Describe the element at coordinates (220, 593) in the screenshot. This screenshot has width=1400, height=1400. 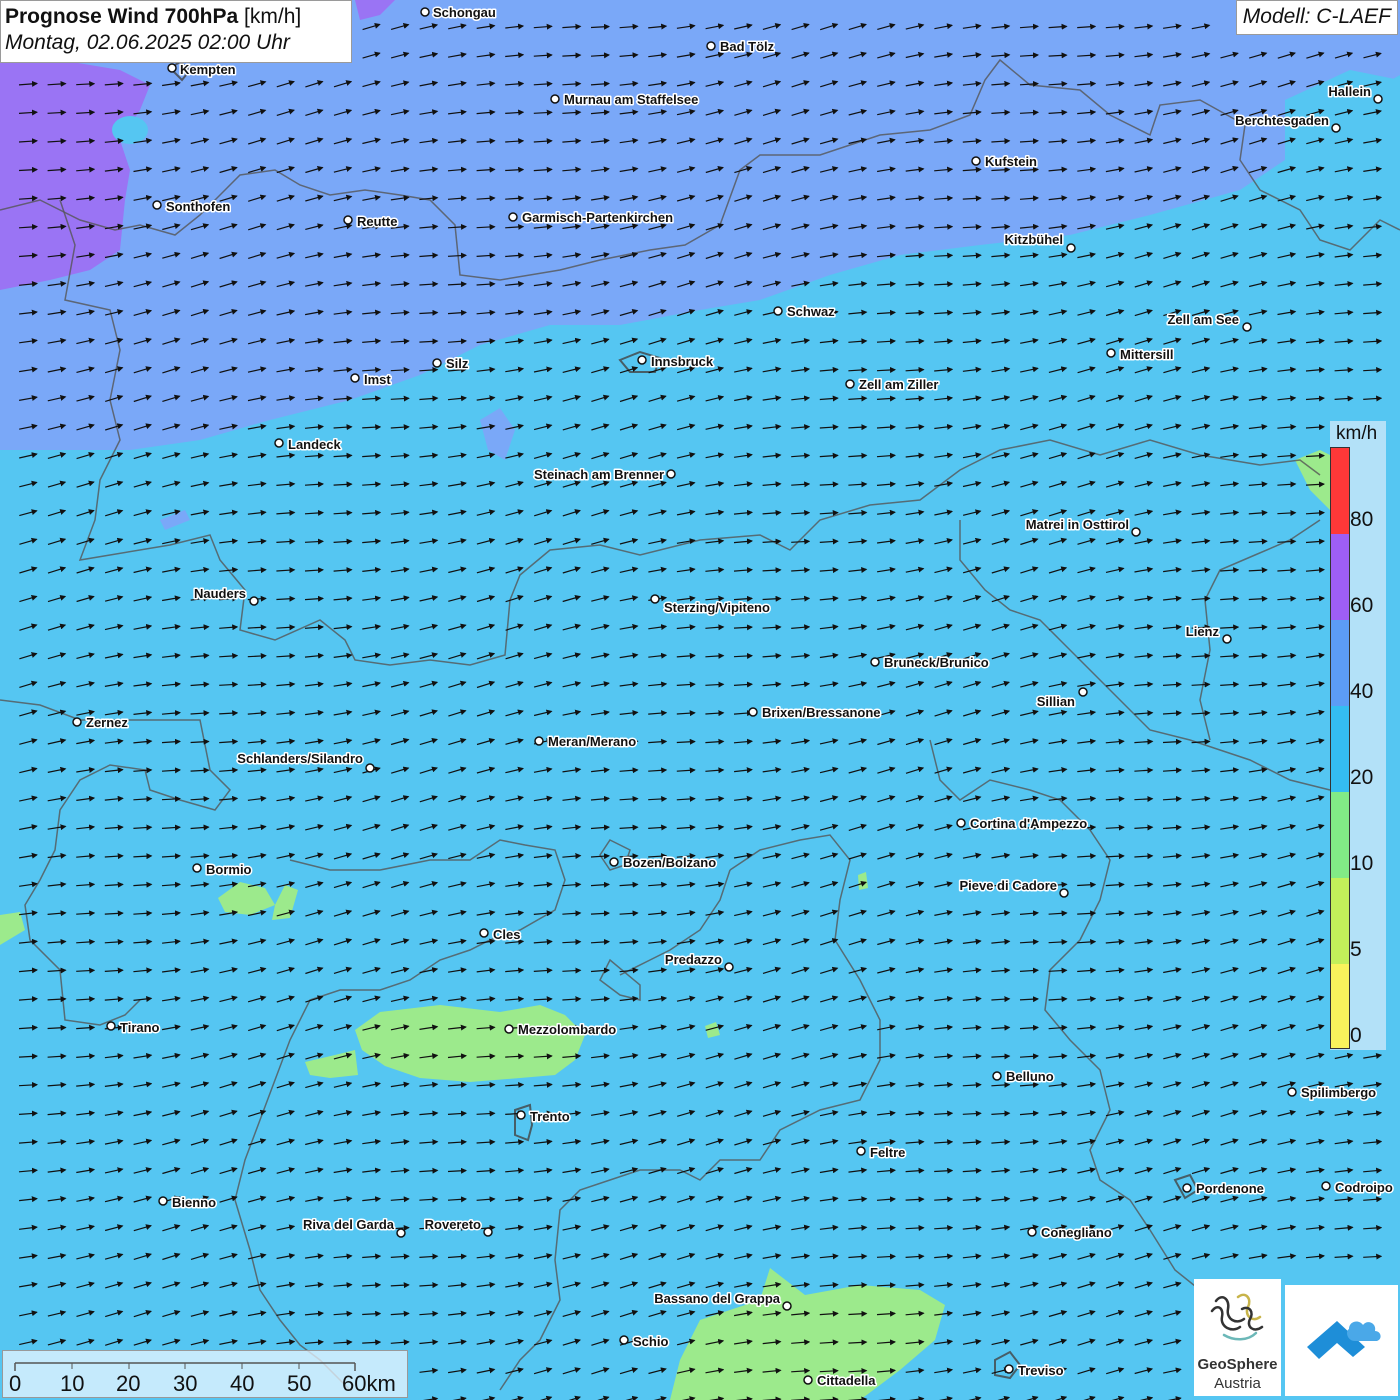
I see `city-label: Nauders` at that location.